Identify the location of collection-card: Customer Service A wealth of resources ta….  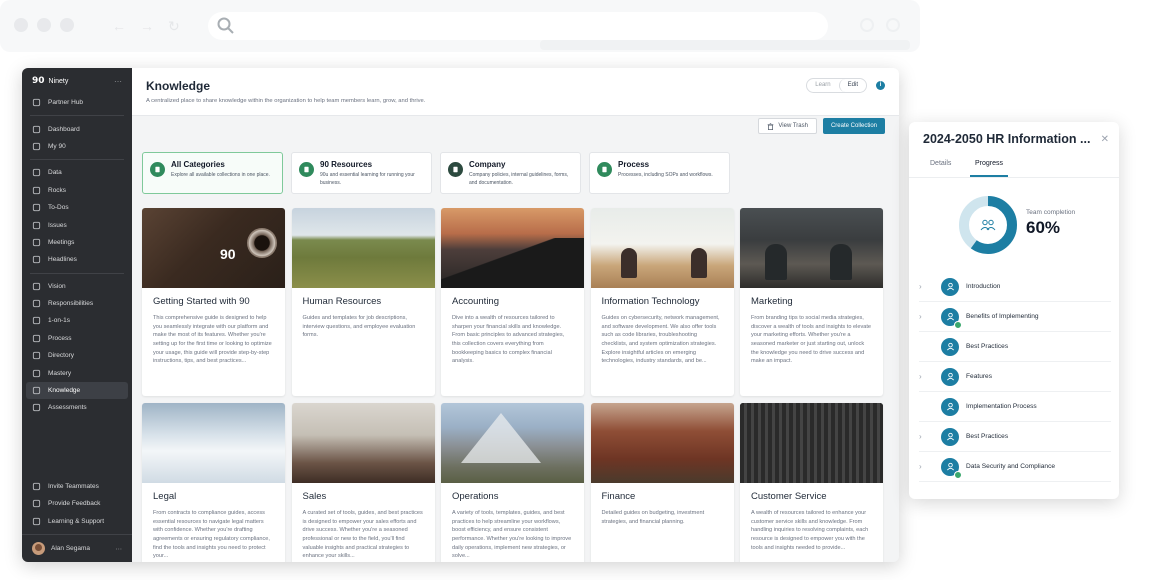
(811, 482).